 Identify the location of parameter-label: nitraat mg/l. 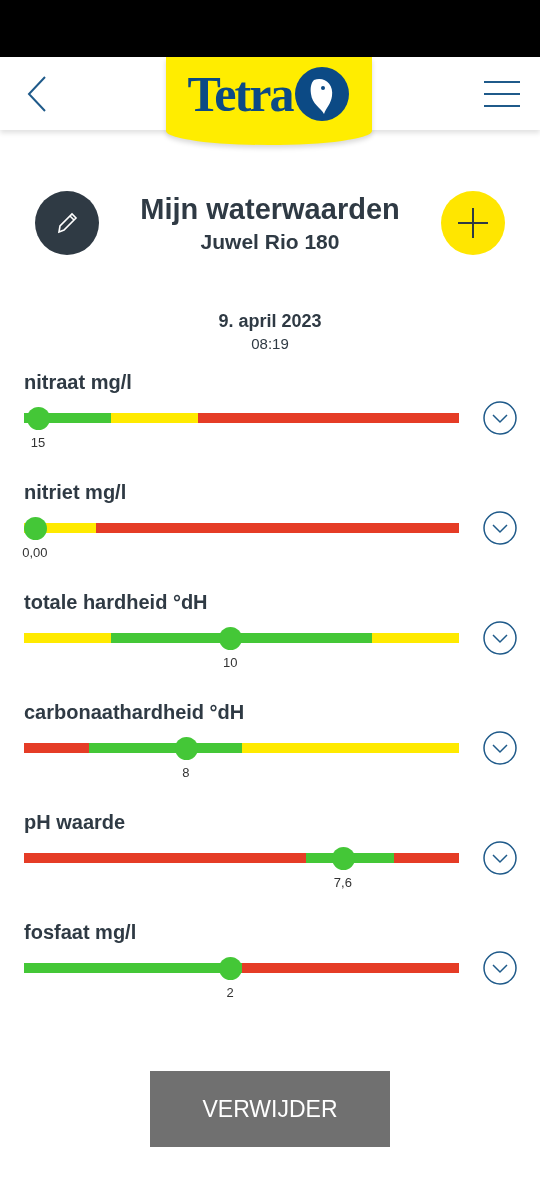
(78, 383).